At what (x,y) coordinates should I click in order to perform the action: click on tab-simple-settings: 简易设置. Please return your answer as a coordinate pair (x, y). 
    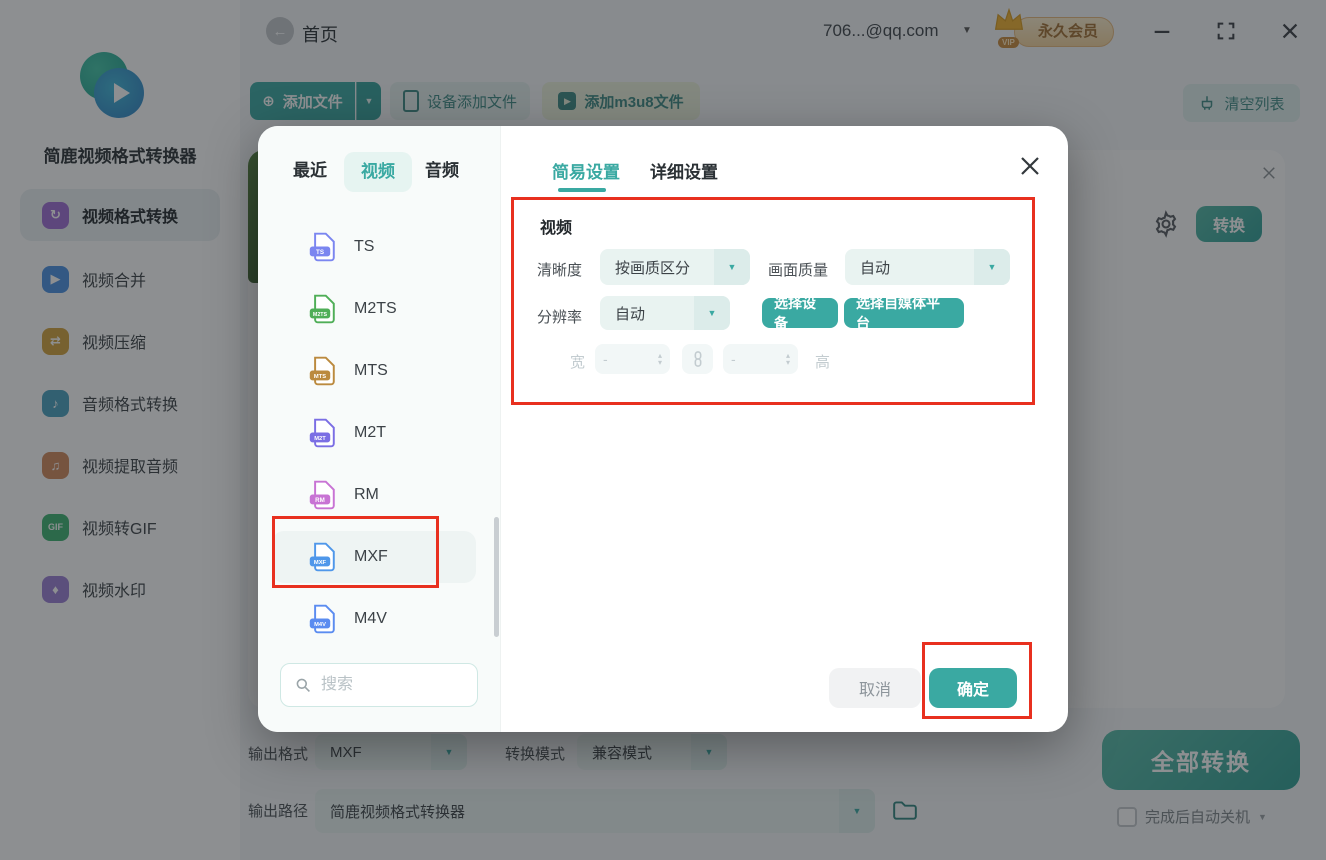
    Looking at the image, I should click on (586, 170).